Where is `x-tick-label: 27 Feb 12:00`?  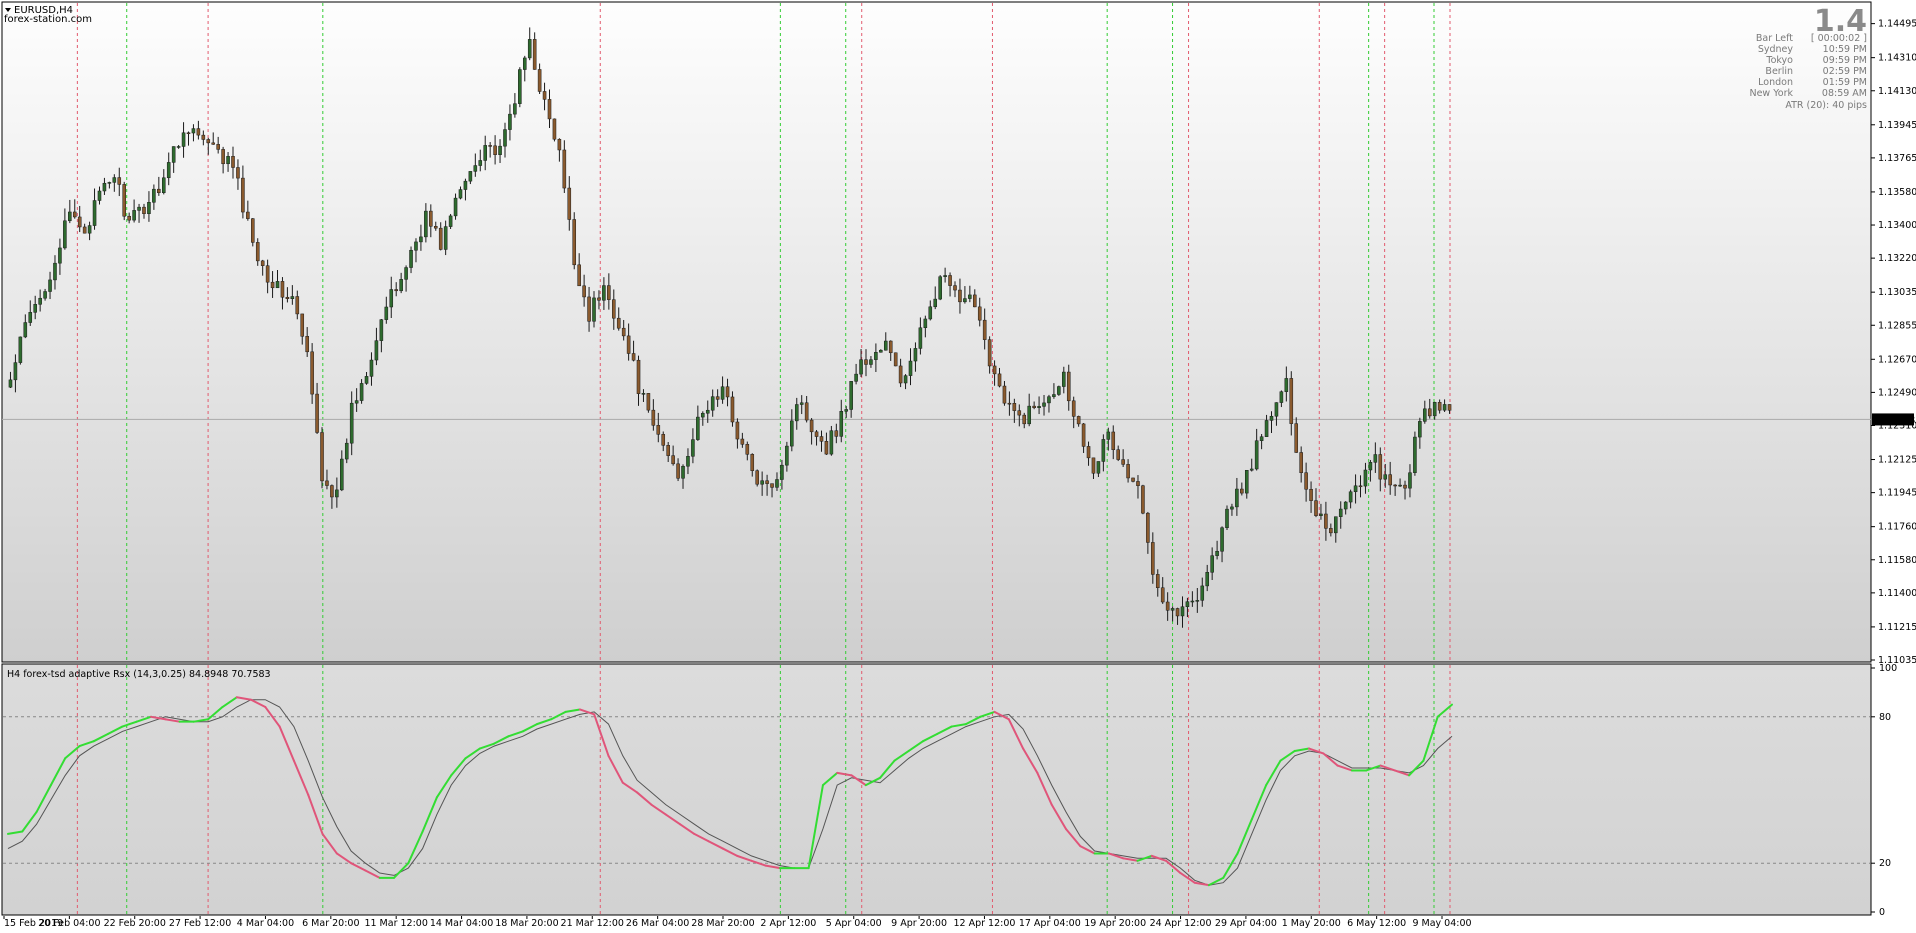
x-tick-label: 27 Feb 12:00 is located at coordinates (200, 923).